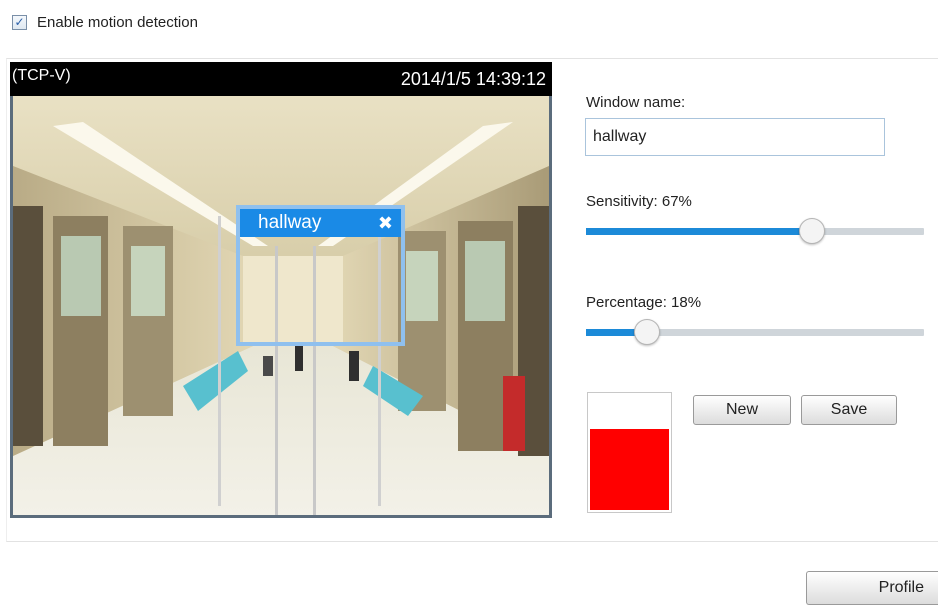  What do you see at coordinates (644, 302) in the screenshot?
I see `percentage-label: Percentage: 18%` at bounding box center [644, 302].